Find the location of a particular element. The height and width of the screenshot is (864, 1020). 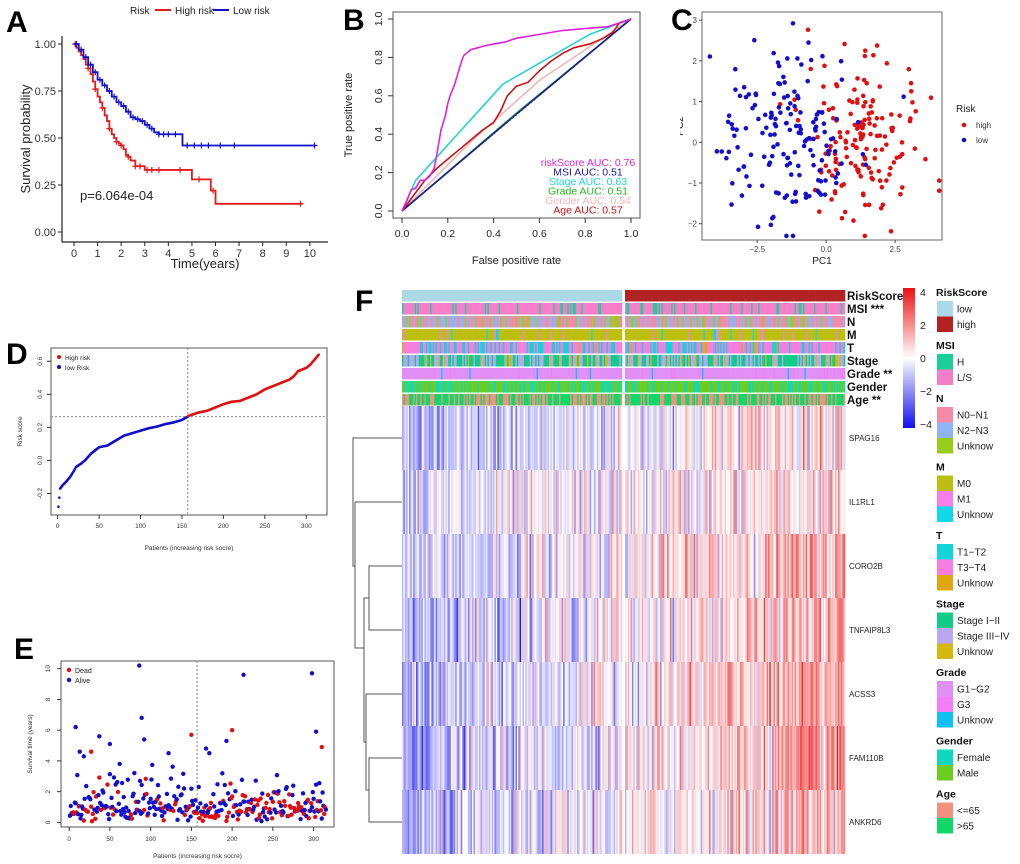

x-tick-label: 250 is located at coordinates (264, 526).